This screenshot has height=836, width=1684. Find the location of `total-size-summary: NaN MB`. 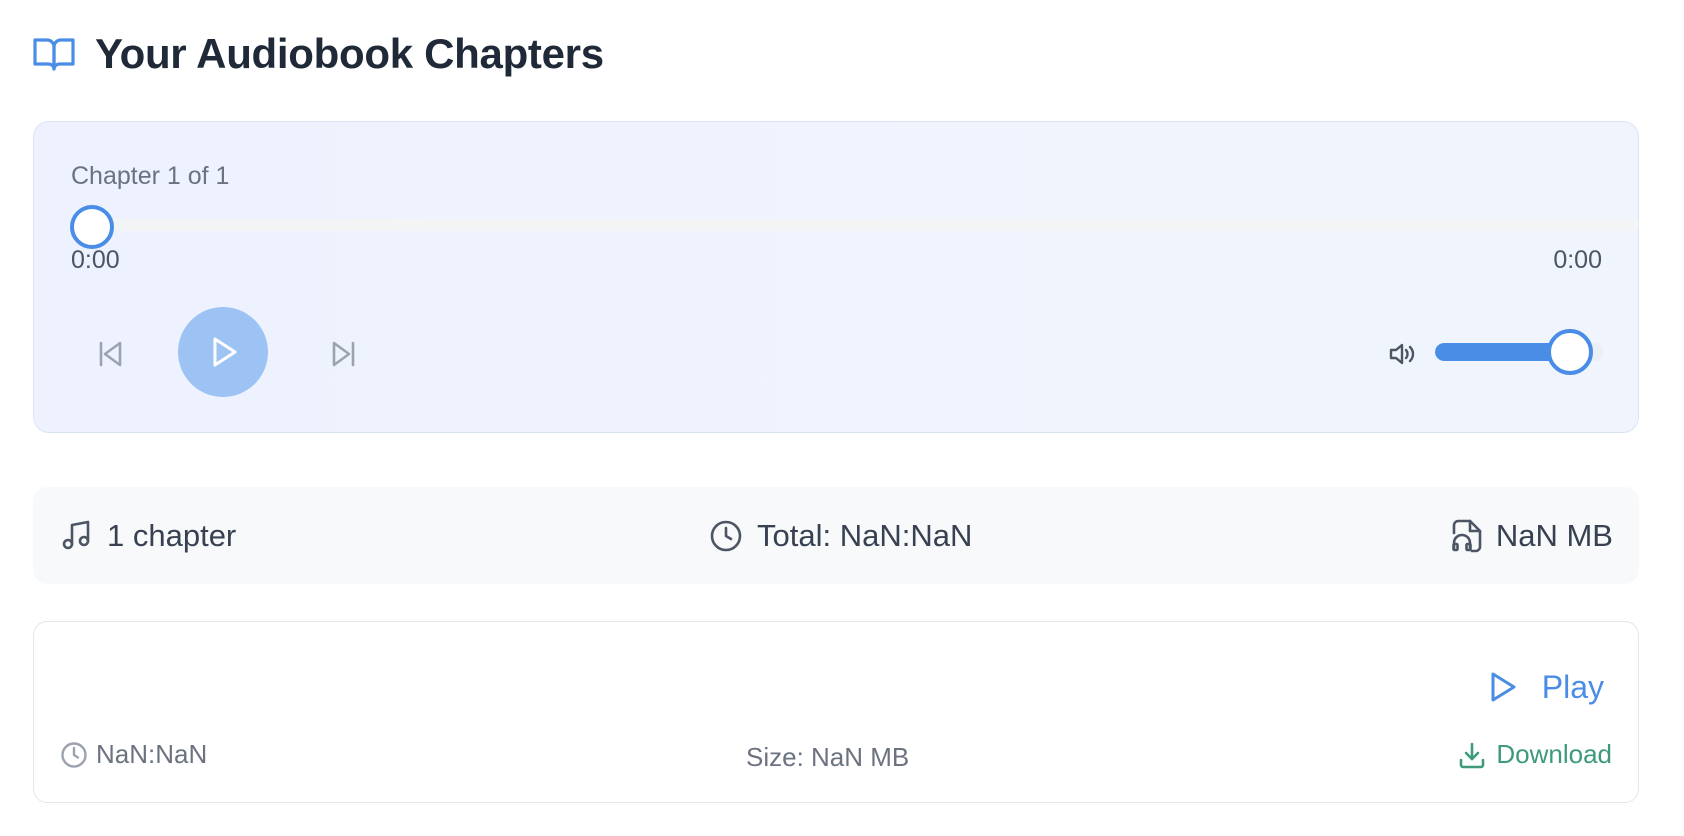

total-size-summary: NaN MB is located at coordinates (1532, 535).